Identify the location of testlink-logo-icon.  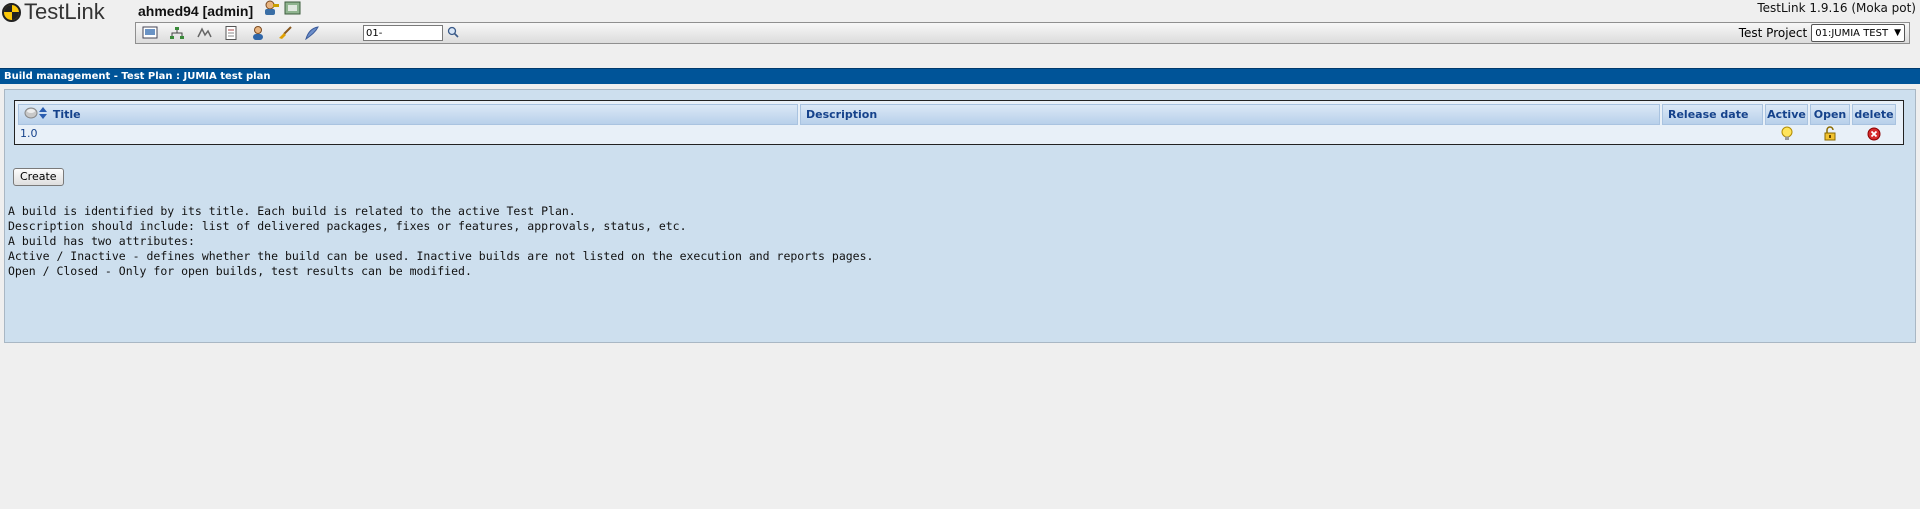
(11, 12).